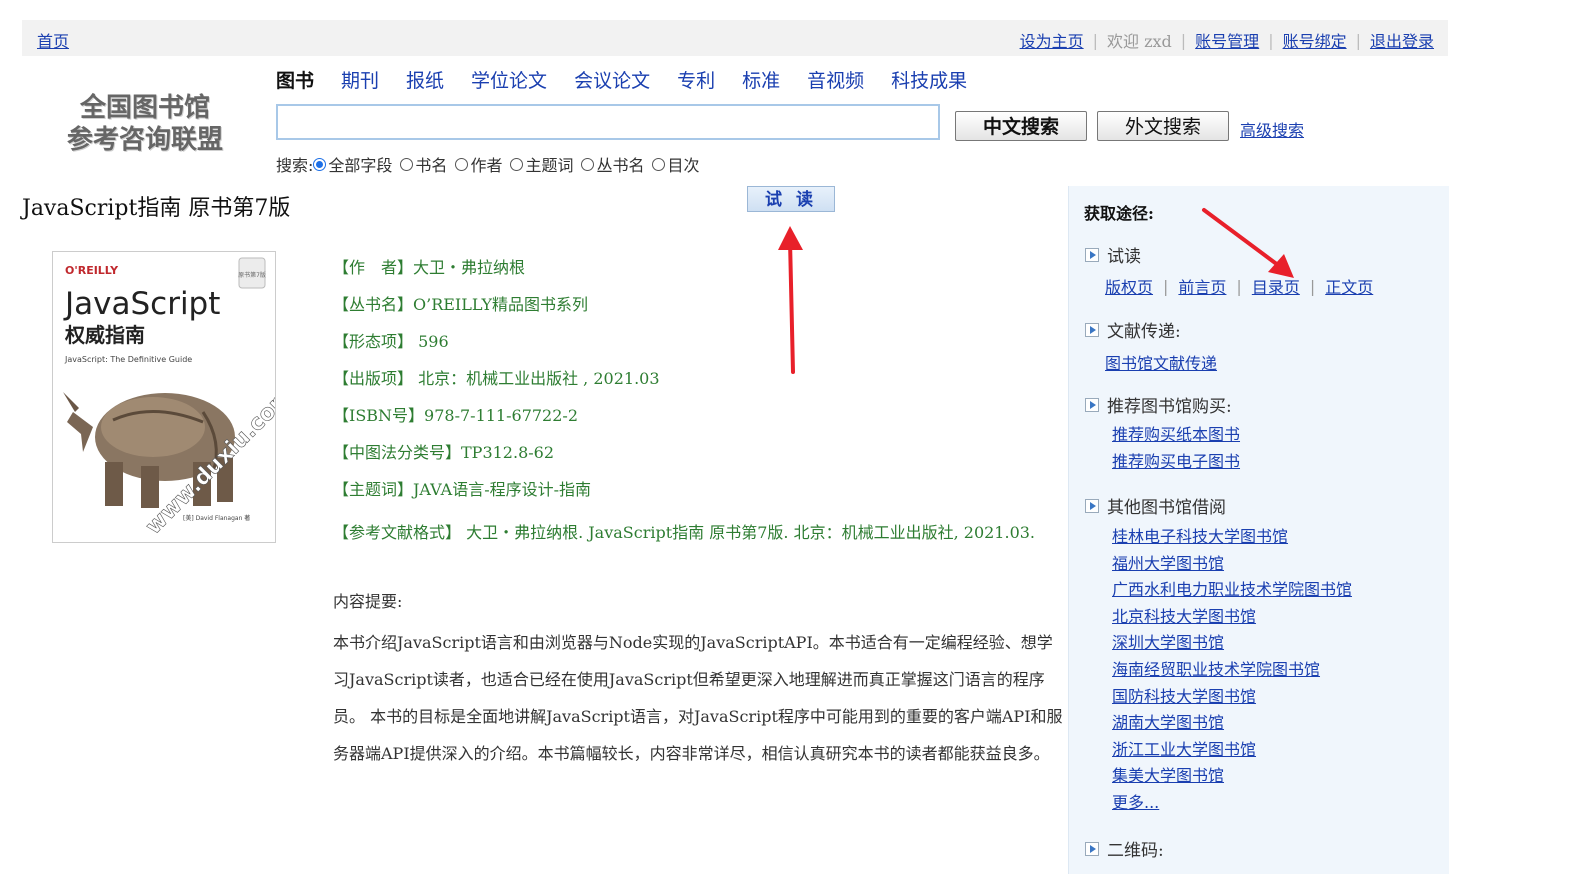 This screenshot has width=1590, height=874. What do you see at coordinates (696, 79) in the screenshot?
I see `tab-patents: 专利` at bounding box center [696, 79].